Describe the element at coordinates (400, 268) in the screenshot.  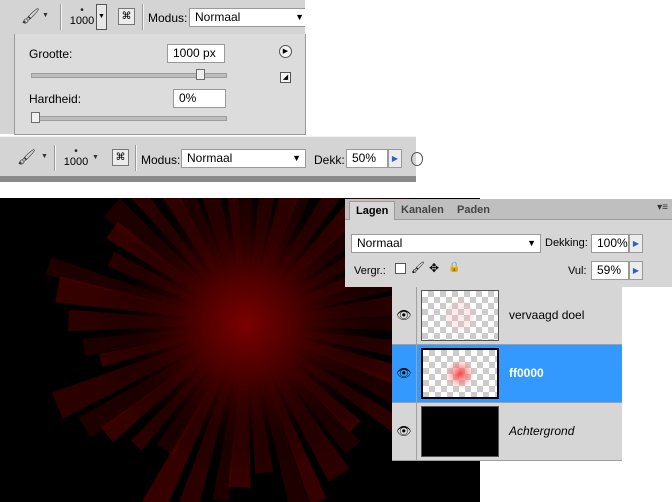
I see `lock-transparency-icon` at that location.